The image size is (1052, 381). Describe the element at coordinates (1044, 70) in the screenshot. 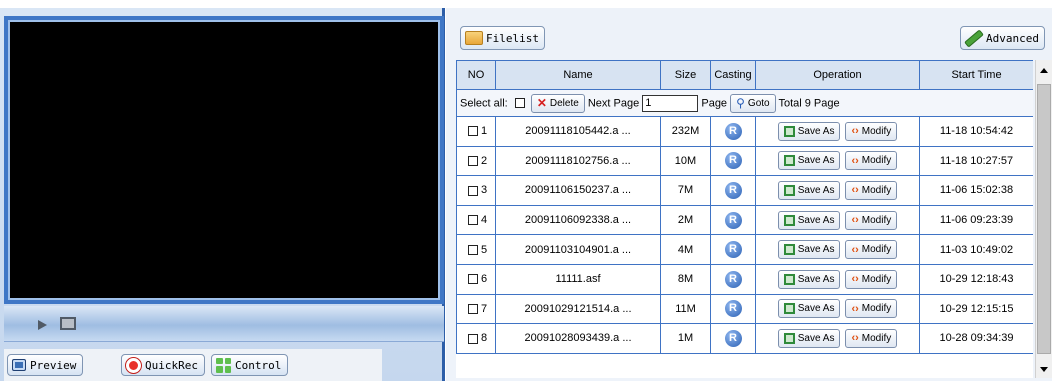

I see `scroll-up-icon` at that location.